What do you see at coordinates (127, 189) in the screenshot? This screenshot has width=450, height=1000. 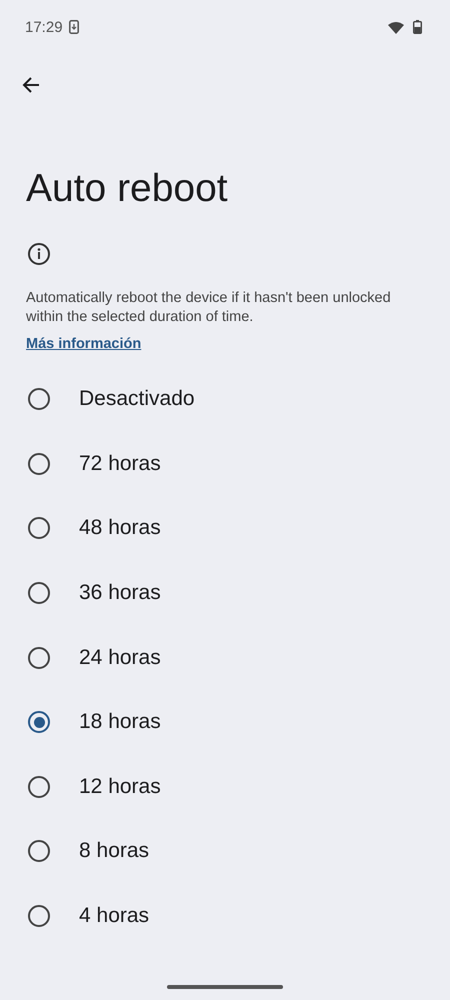 I see `page-title: Auto reboot` at bounding box center [127, 189].